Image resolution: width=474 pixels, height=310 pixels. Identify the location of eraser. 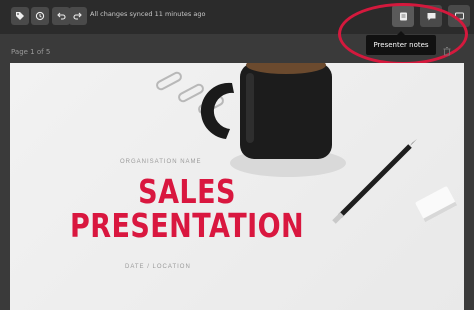
(436, 204).